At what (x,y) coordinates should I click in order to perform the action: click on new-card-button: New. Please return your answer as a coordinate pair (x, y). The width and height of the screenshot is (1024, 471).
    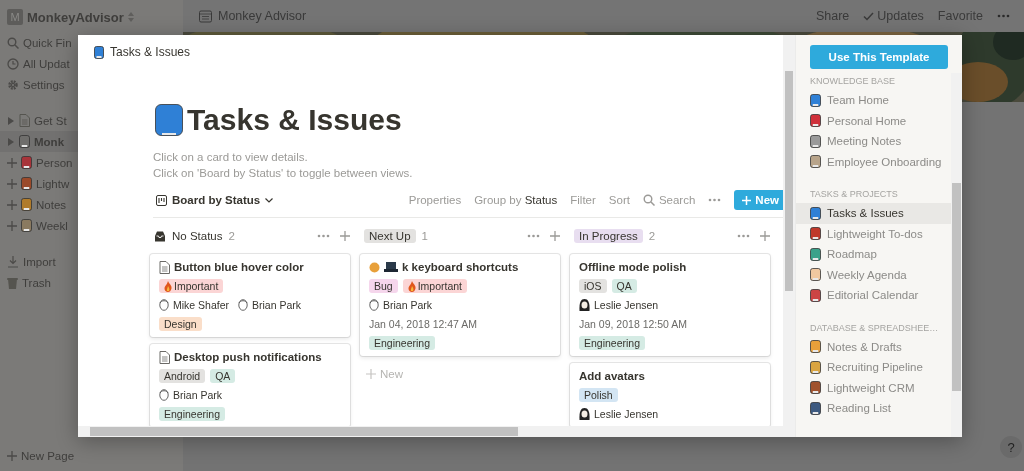
    Looking at the image, I should click on (463, 374).